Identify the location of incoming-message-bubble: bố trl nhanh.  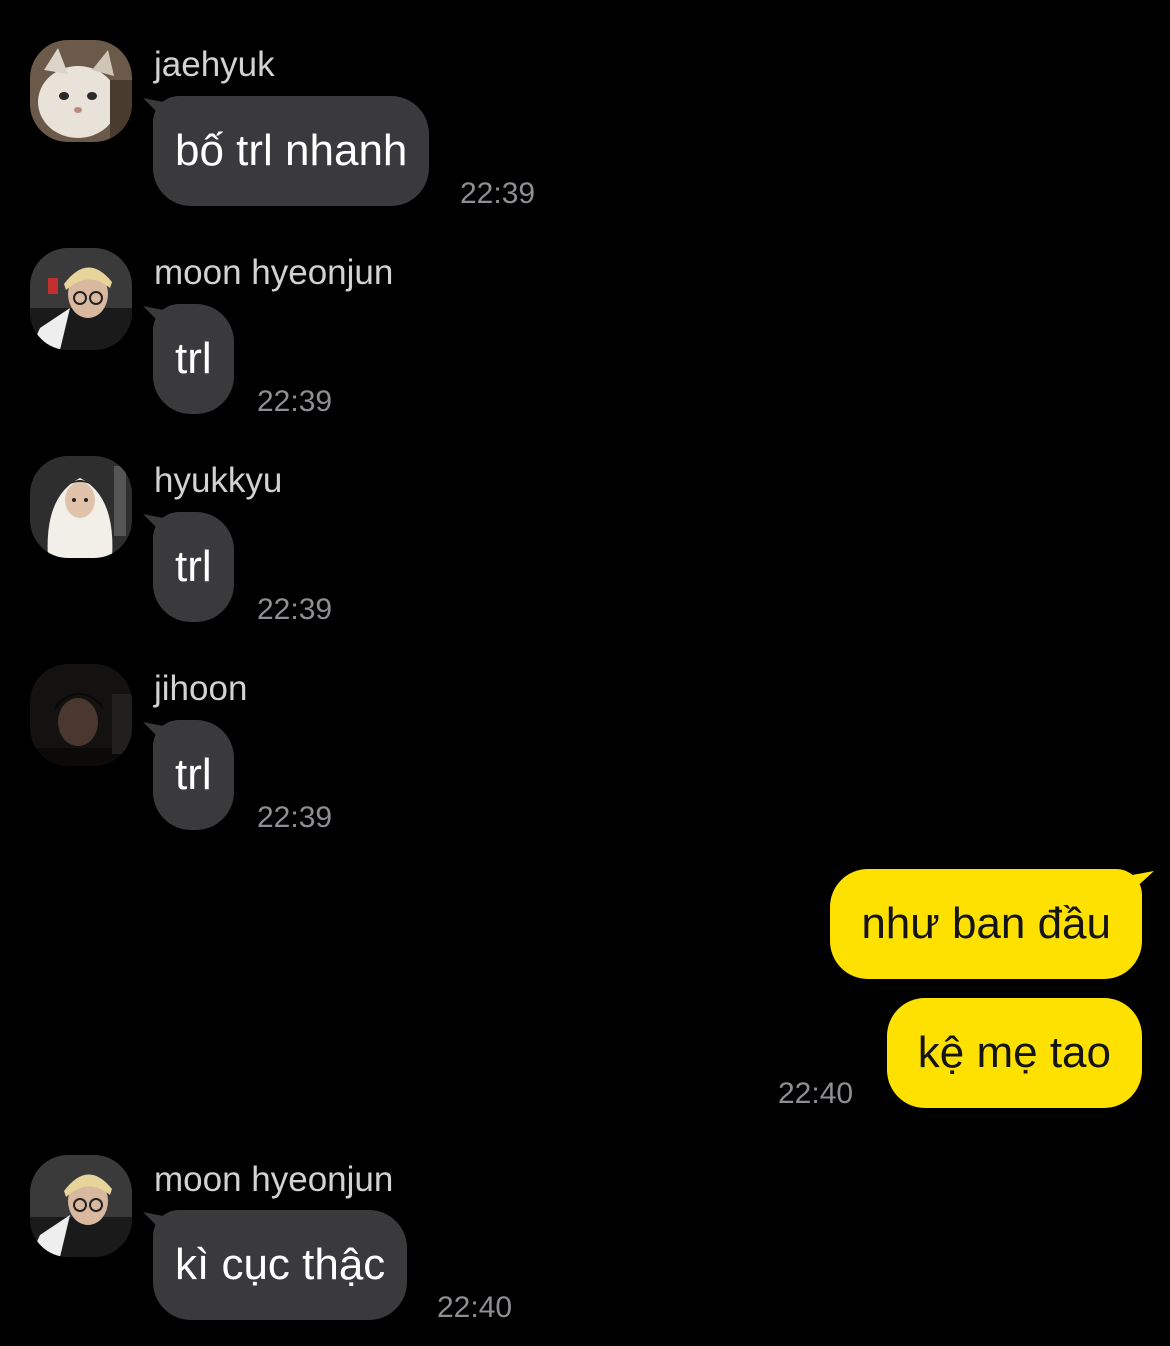
(286, 151).